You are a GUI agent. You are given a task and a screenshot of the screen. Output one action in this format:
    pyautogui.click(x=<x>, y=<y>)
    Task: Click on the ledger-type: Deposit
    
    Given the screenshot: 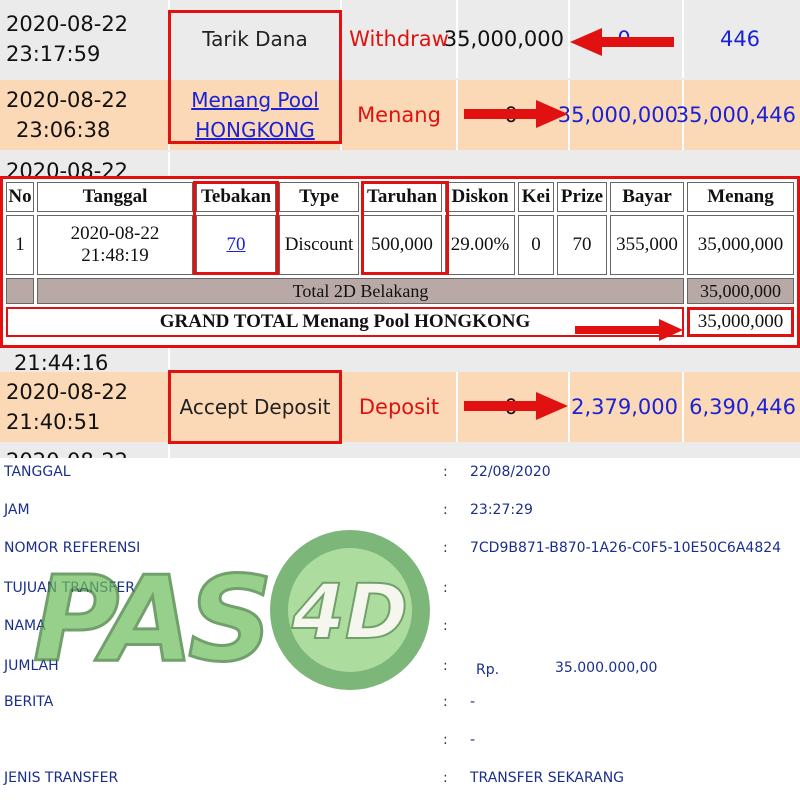 What is the action you would take?
    pyautogui.click(x=400, y=407)
    